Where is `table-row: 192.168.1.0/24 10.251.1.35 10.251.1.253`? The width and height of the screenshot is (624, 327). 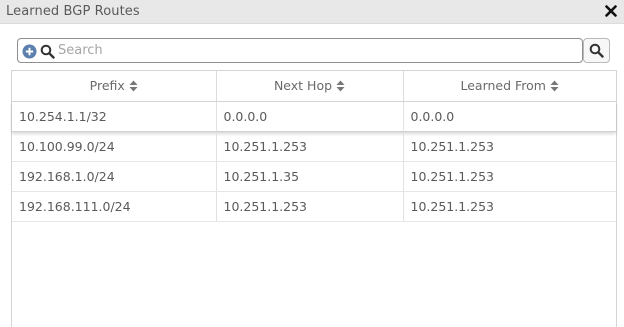
table-row: 192.168.1.0/24 10.251.1.35 10.251.1.253 is located at coordinates (314, 176).